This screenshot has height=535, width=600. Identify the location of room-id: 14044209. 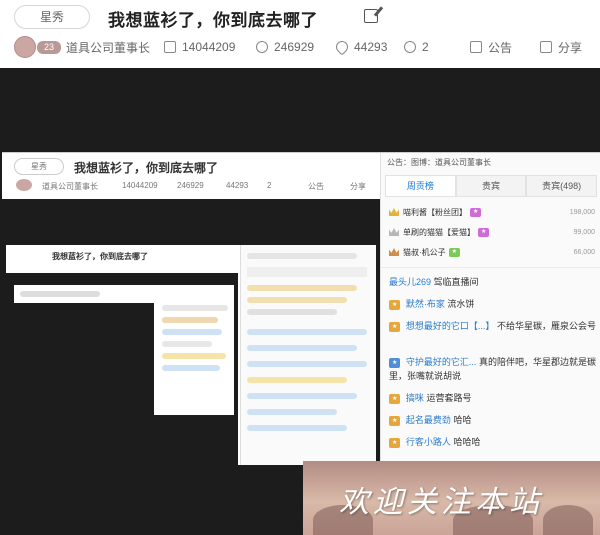
(199, 47).